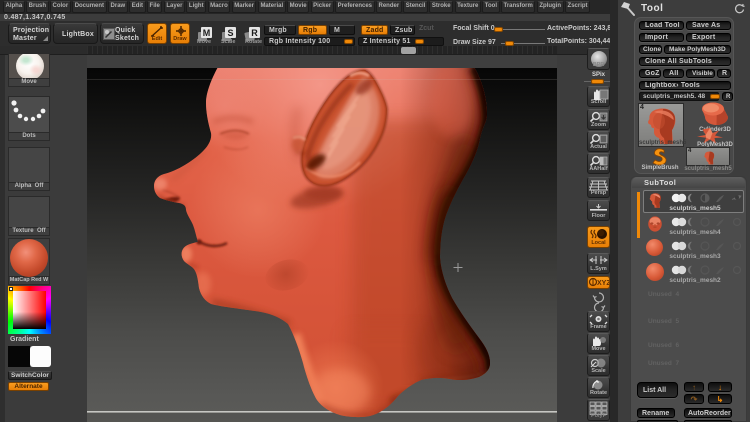 The image size is (750, 422). I want to click on svg-text: R, so click(254, 33).